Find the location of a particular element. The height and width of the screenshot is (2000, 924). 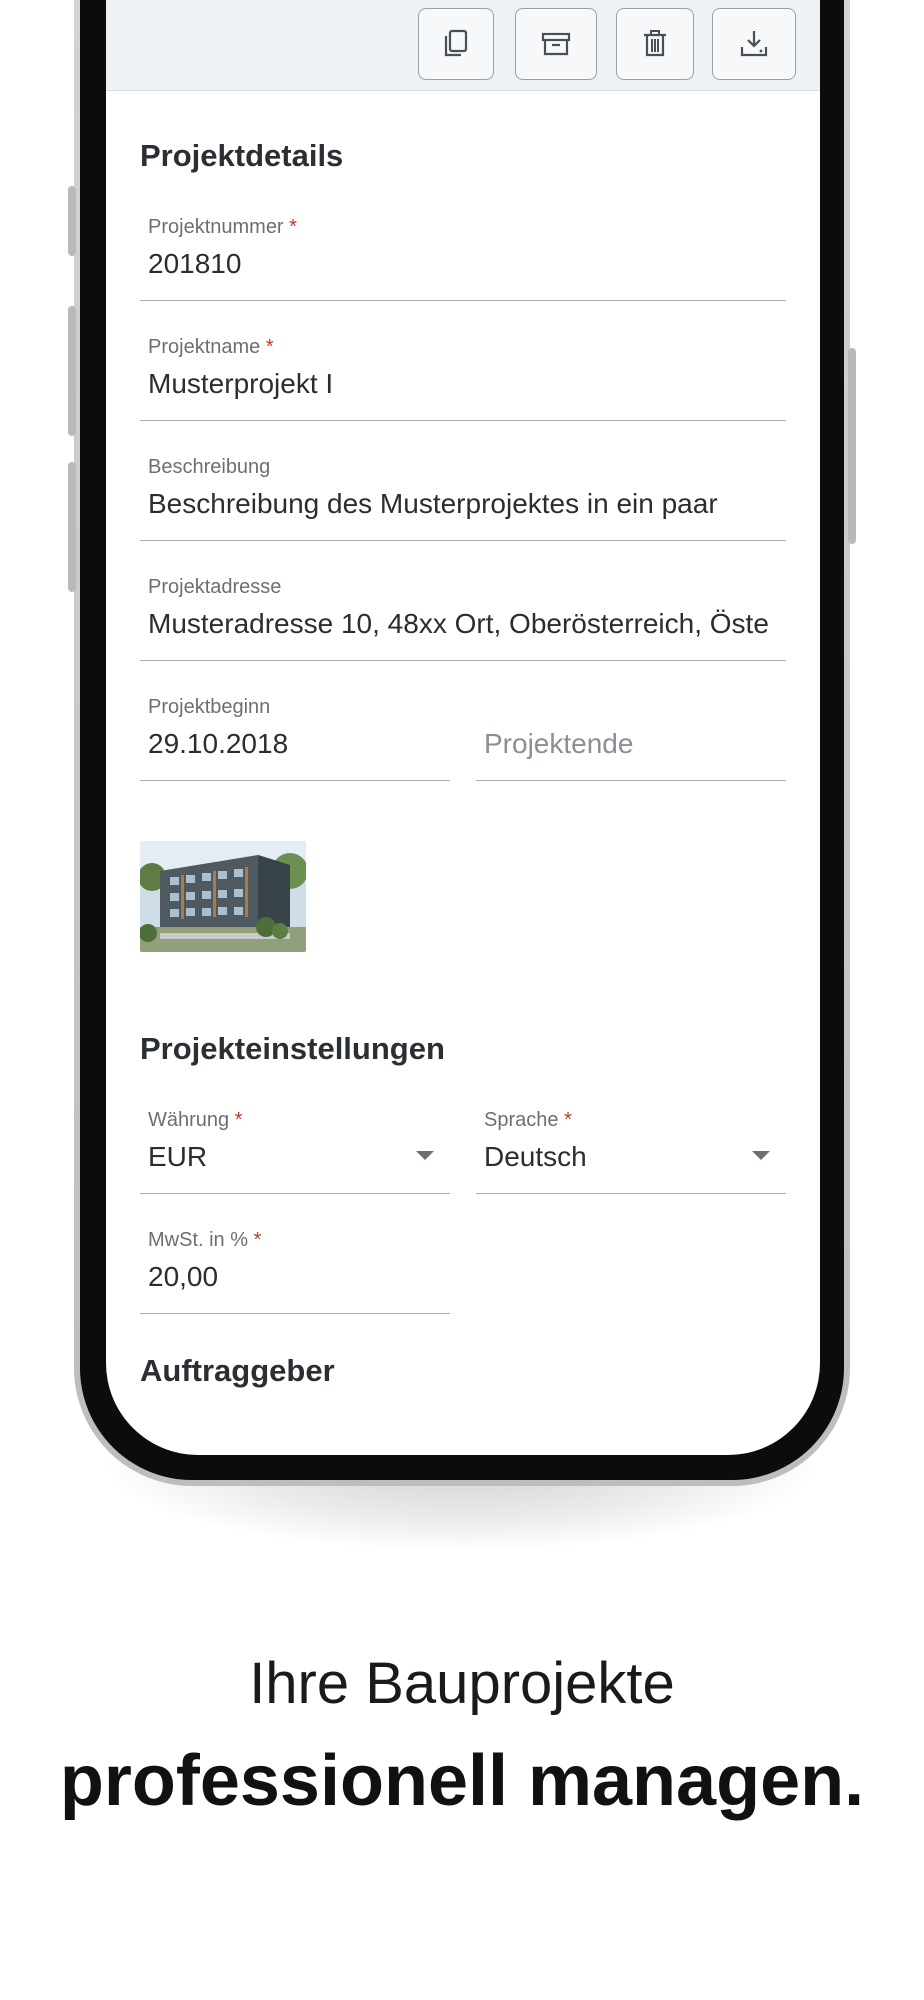

project-number-value: 201810 is located at coordinates (195, 263).